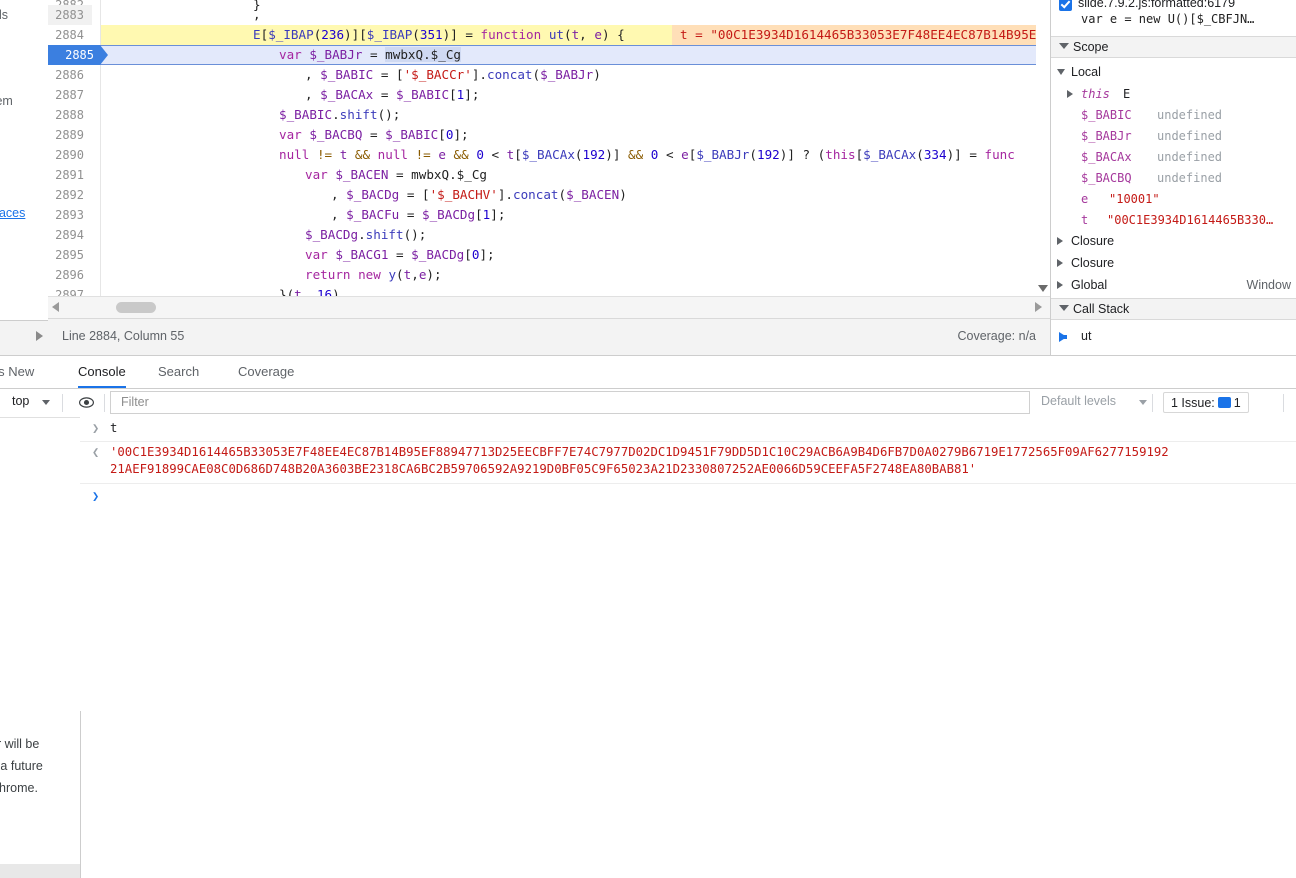  Describe the element at coordinates (1173, 309) in the screenshot. I see `callstack-section-header: Call Stack` at that location.